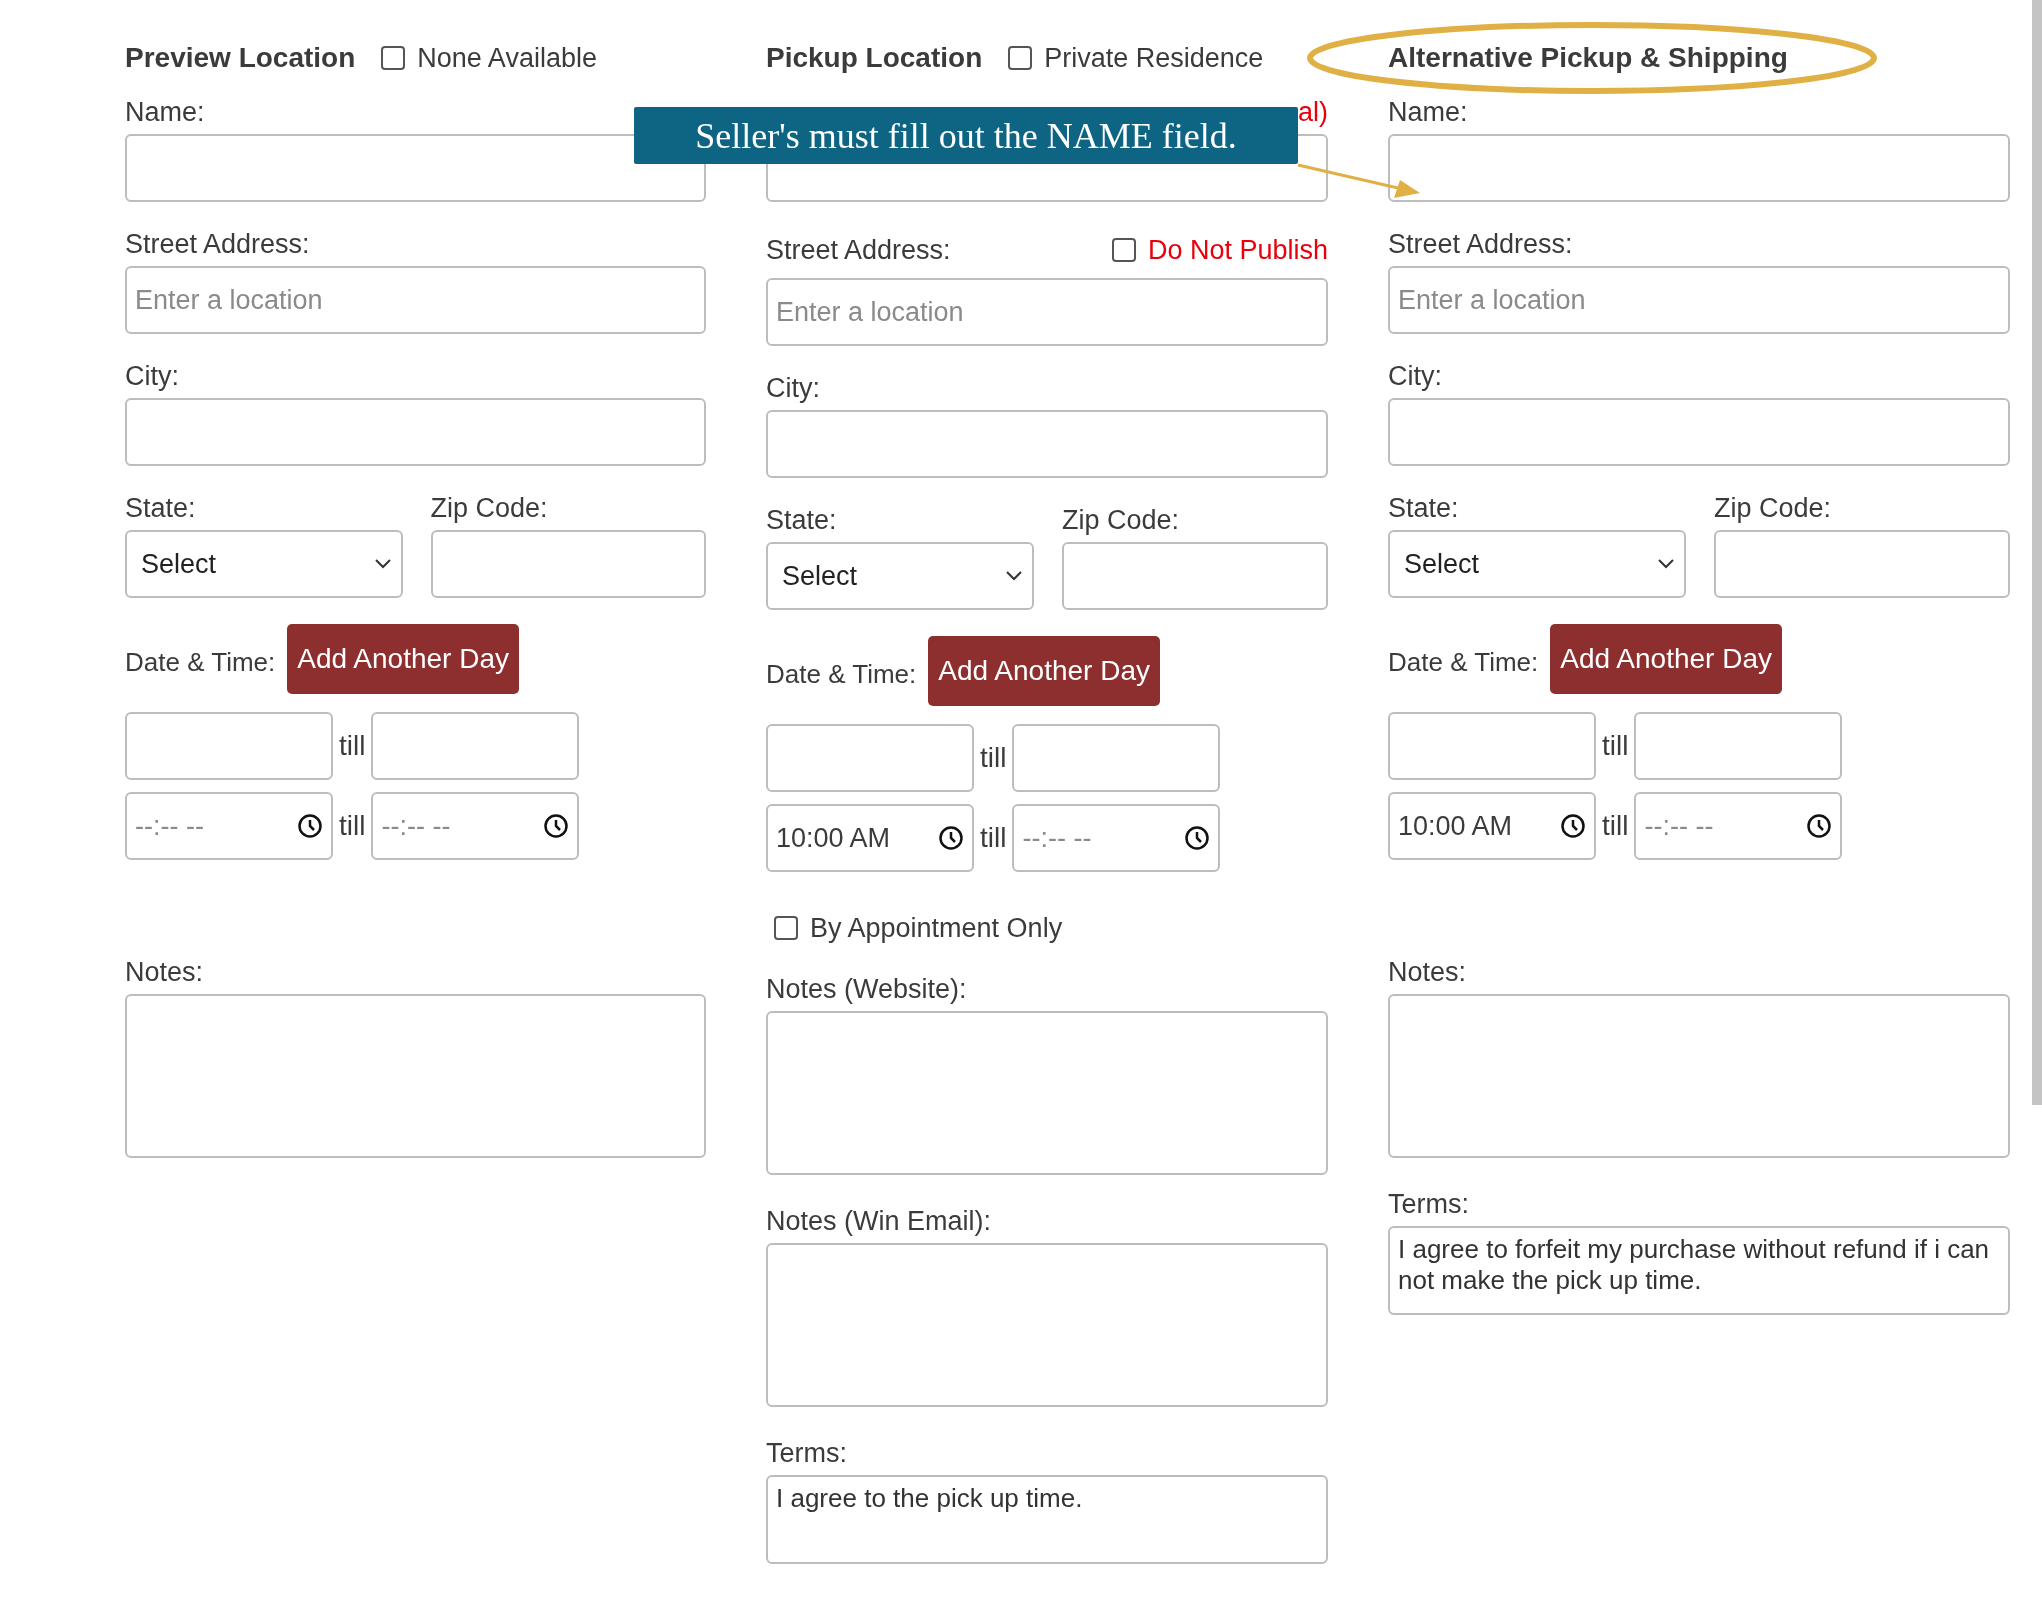 This screenshot has height=1612, width=2042. What do you see at coordinates (1154, 58) in the screenshot?
I see `checkbox-label: Private Residence` at bounding box center [1154, 58].